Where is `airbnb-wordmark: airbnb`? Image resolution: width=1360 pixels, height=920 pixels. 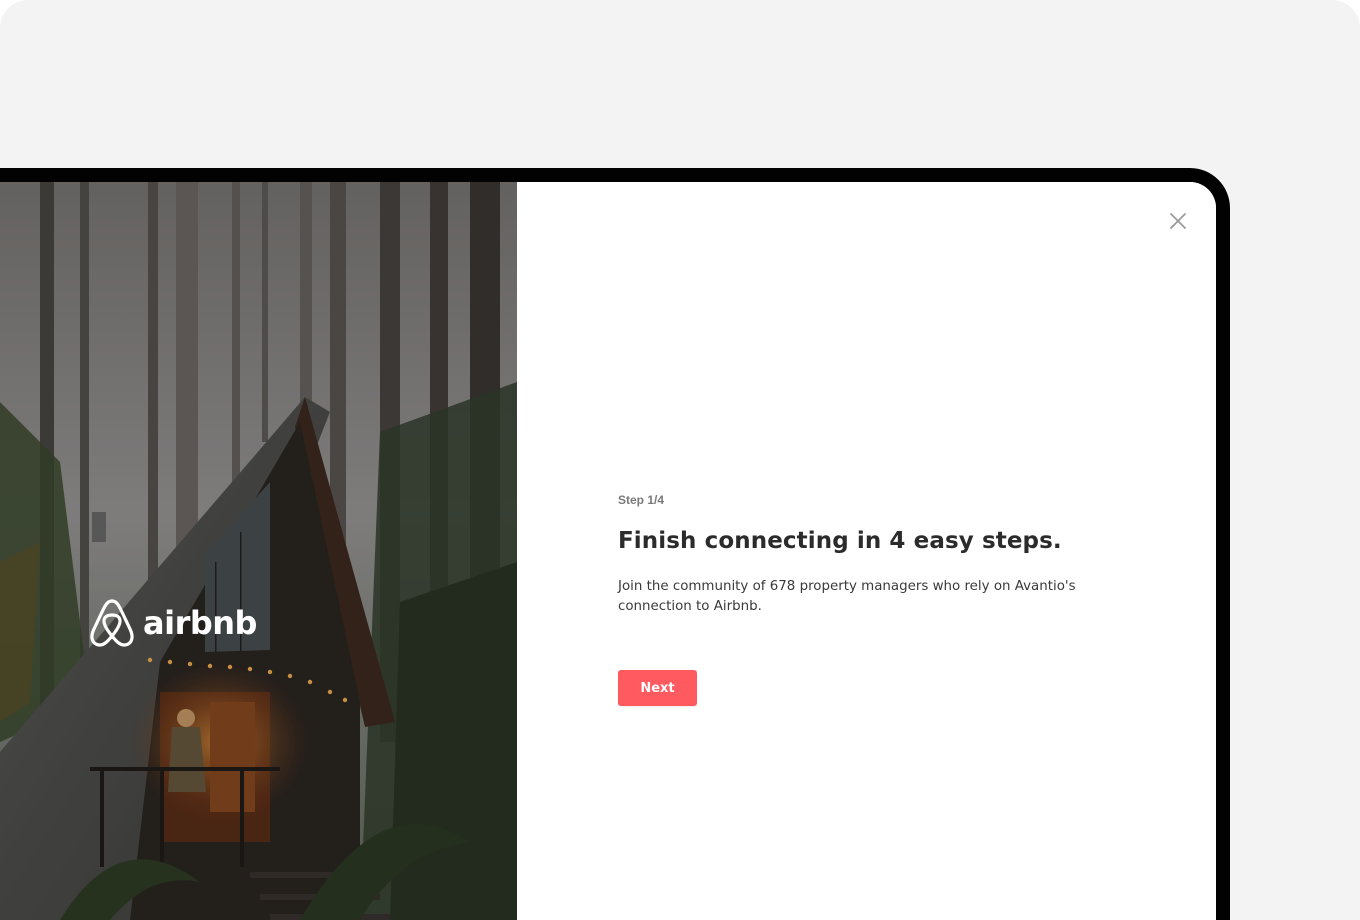 airbnb-wordmark: airbnb is located at coordinates (200, 623).